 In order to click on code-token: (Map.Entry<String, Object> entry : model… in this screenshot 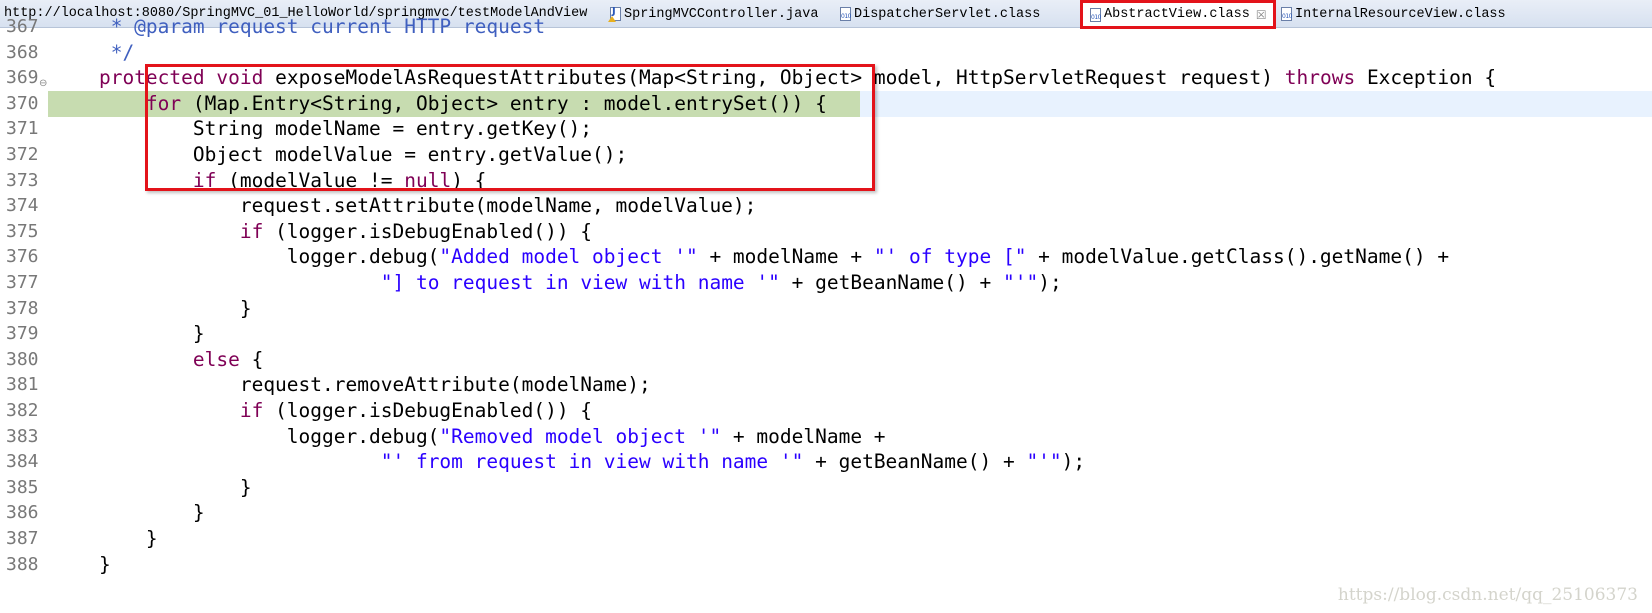, I will do `click(504, 103)`.